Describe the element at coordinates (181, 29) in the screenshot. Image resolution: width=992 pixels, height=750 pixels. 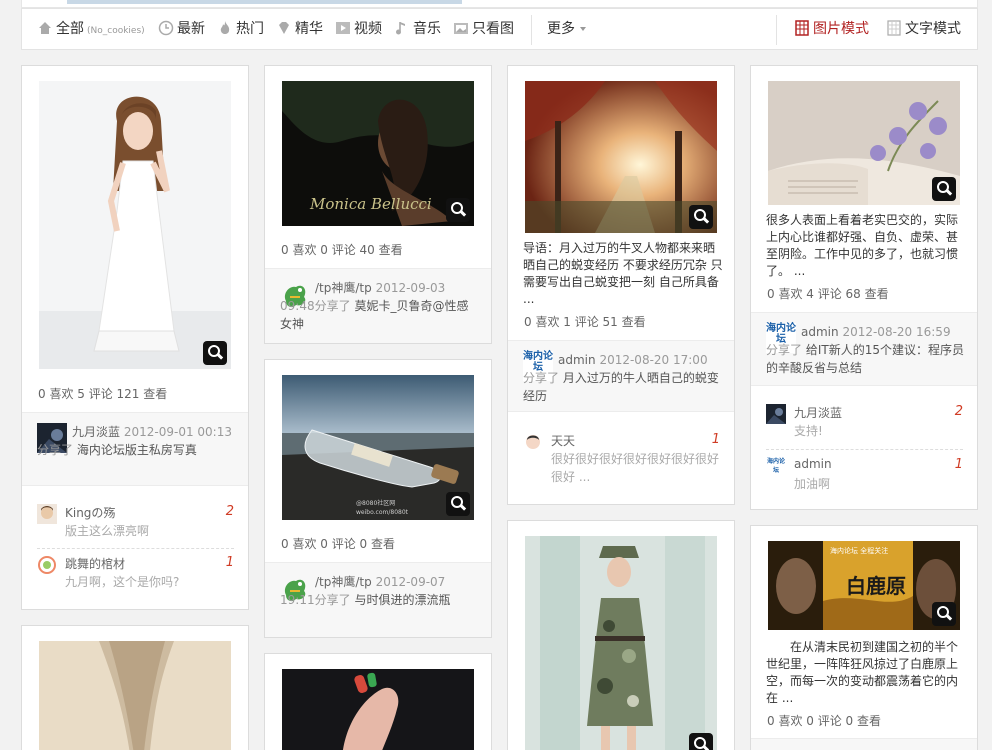
I see `nav-latest: 最新` at that location.